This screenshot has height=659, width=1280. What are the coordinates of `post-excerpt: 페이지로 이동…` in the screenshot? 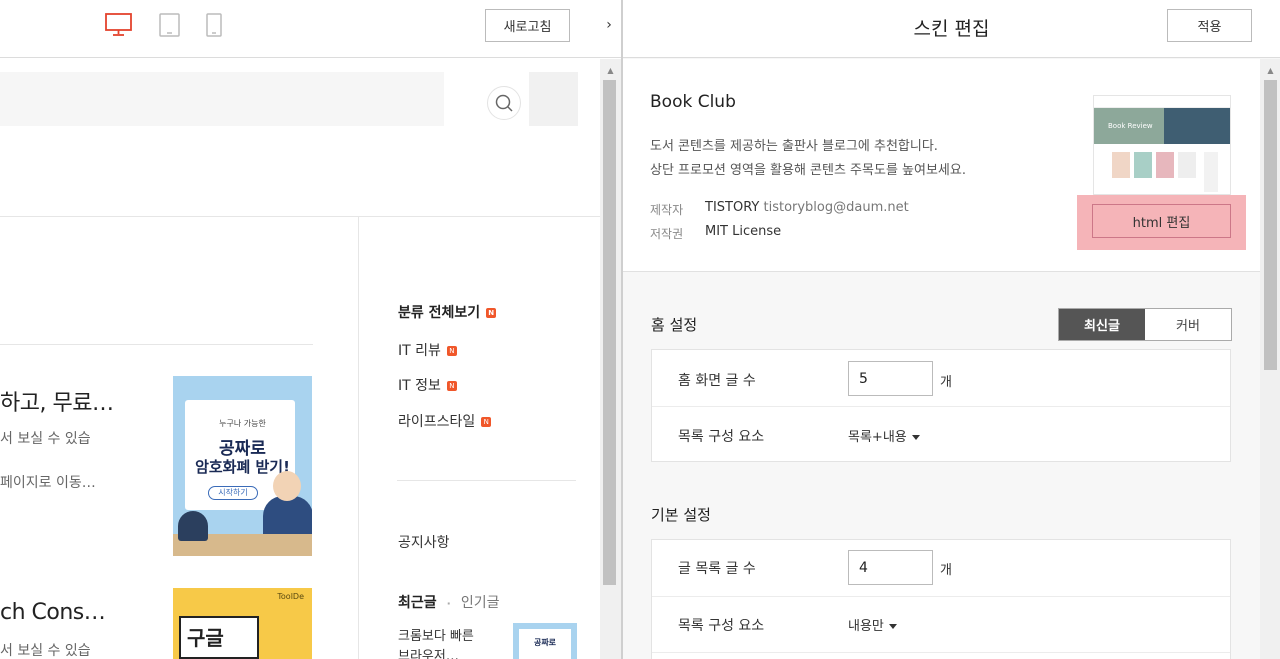 It's located at (48, 483).